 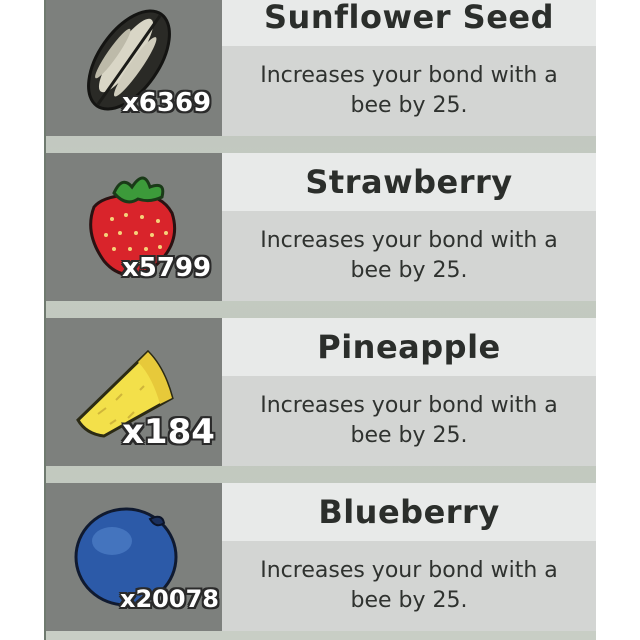 What do you see at coordinates (134, 68) in the screenshot?
I see `item-icon-cell: x6369` at bounding box center [134, 68].